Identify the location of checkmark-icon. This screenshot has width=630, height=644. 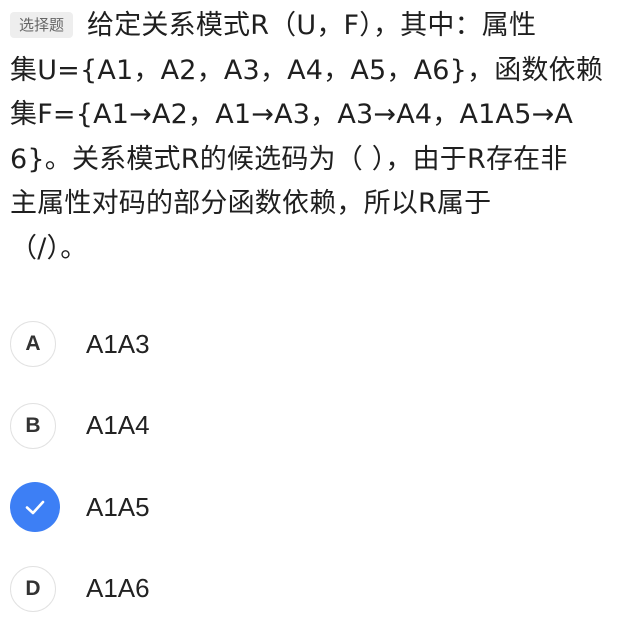
(35, 507).